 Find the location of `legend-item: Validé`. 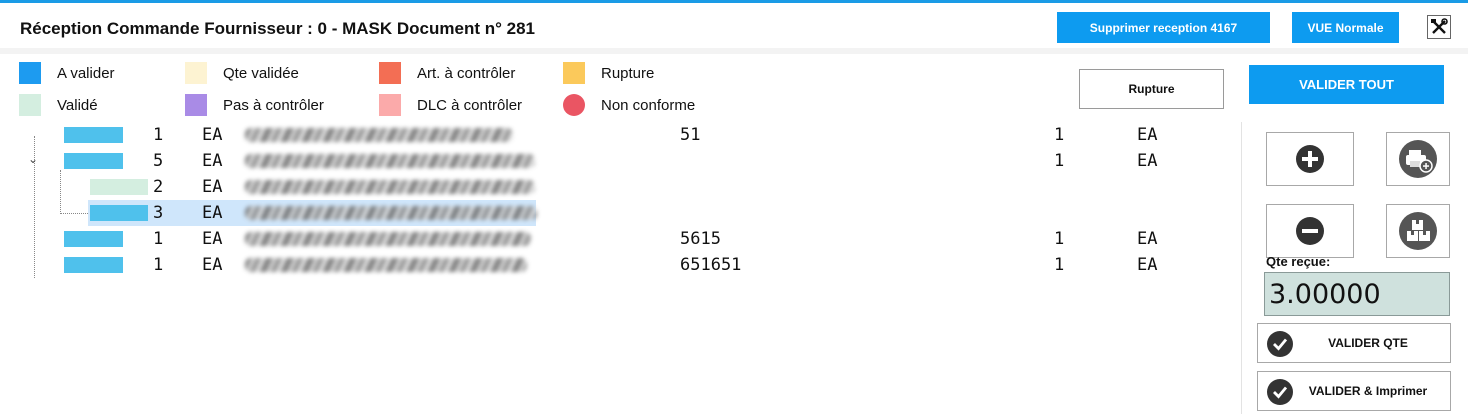

legend-item: Validé is located at coordinates (58, 105).